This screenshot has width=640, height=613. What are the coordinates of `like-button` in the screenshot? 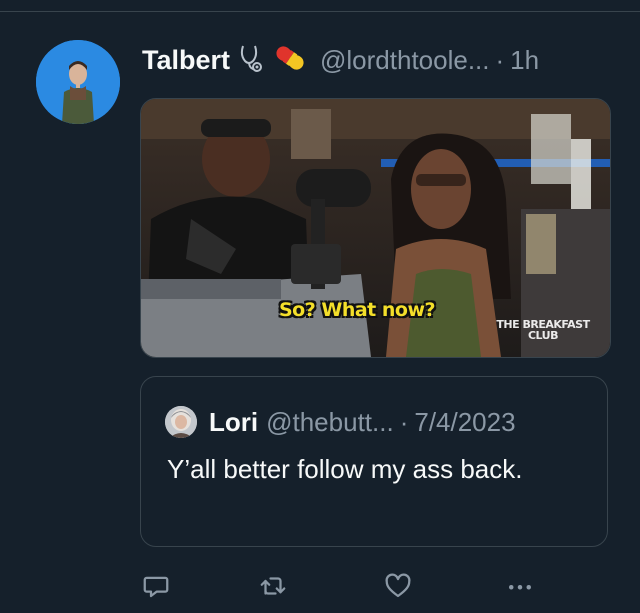 It's located at (398, 586).